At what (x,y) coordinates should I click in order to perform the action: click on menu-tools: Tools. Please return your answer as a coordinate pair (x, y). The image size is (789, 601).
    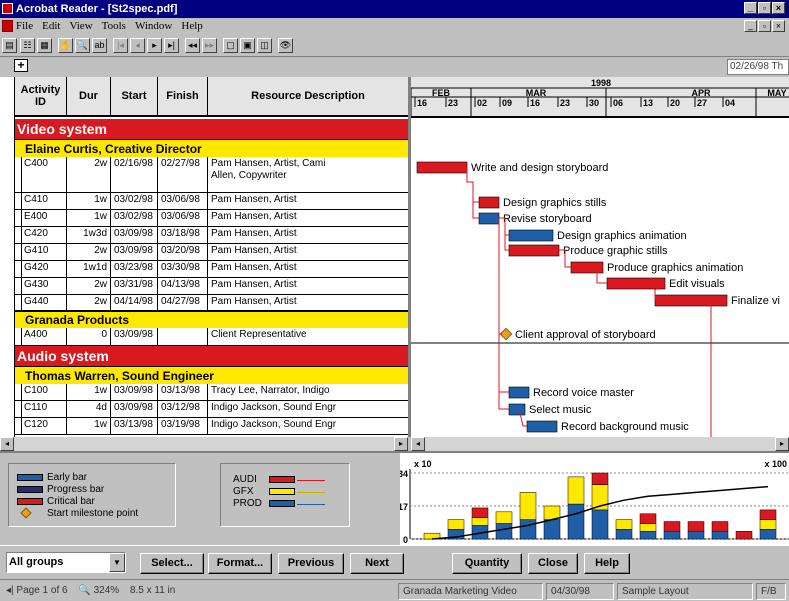
    Looking at the image, I should click on (114, 26).